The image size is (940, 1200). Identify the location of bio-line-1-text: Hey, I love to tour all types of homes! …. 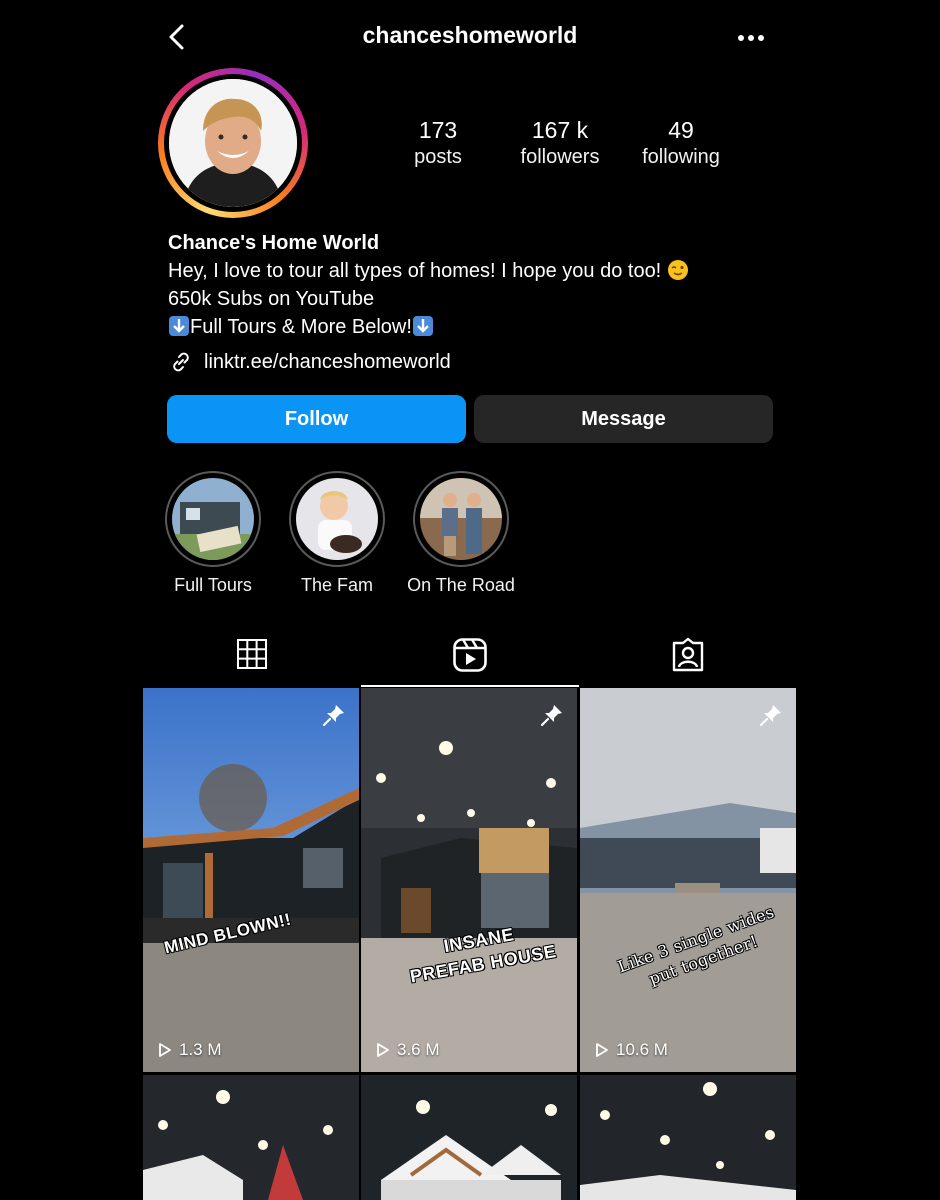
(415, 271).